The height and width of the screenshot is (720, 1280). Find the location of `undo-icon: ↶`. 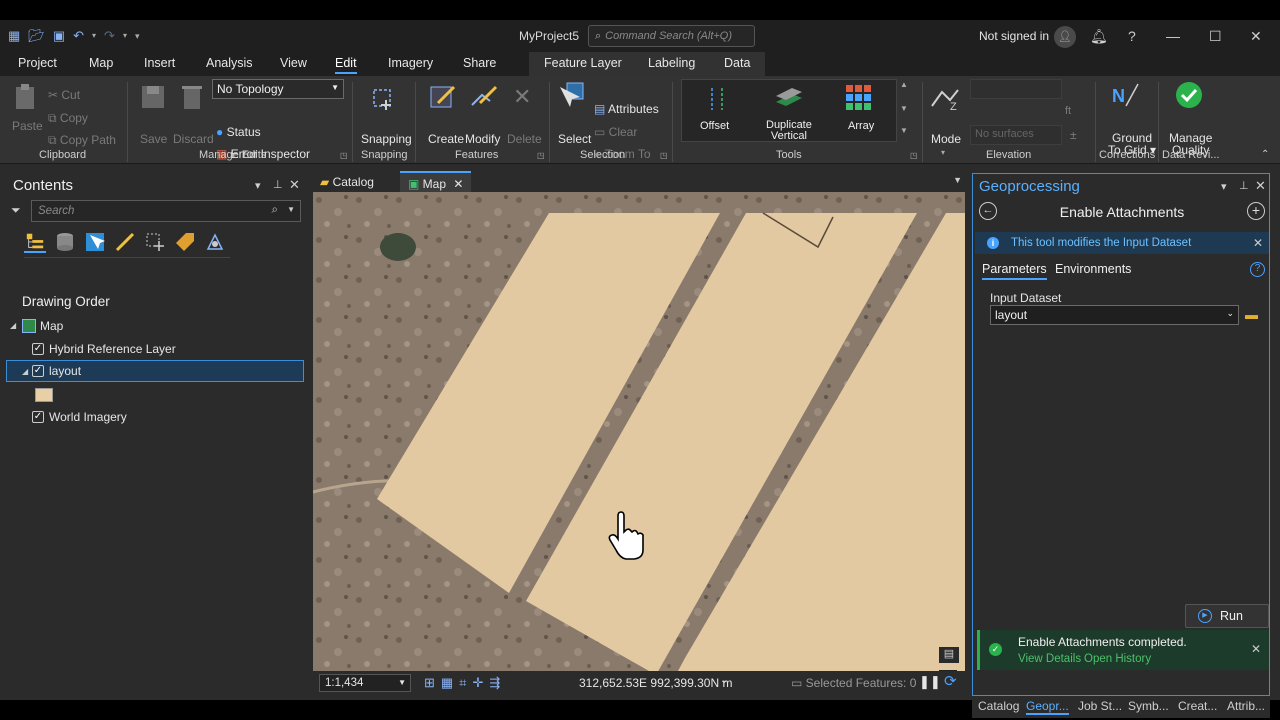

undo-icon: ↶ is located at coordinates (78, 36).